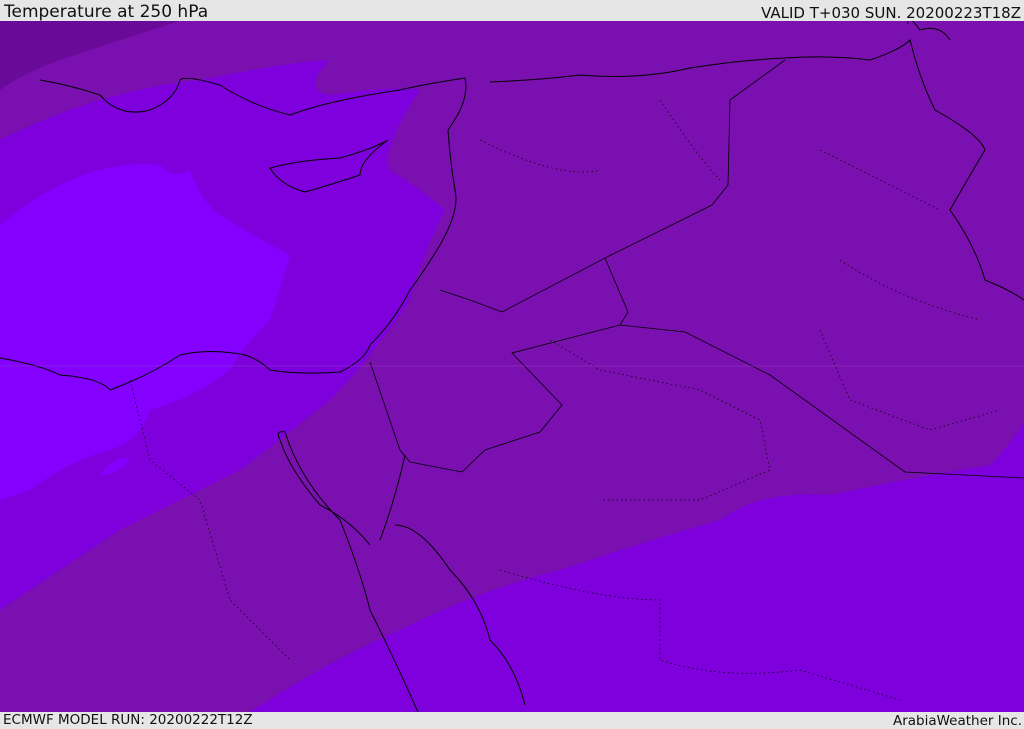 The width and height of the screenshot is (1024, 729). What do you see at coordinates (128, 720) in the screenshot?
I see `model-run: ECMWF MODEL RUN: 20200222T12Z` at bounding box center [128, 720].